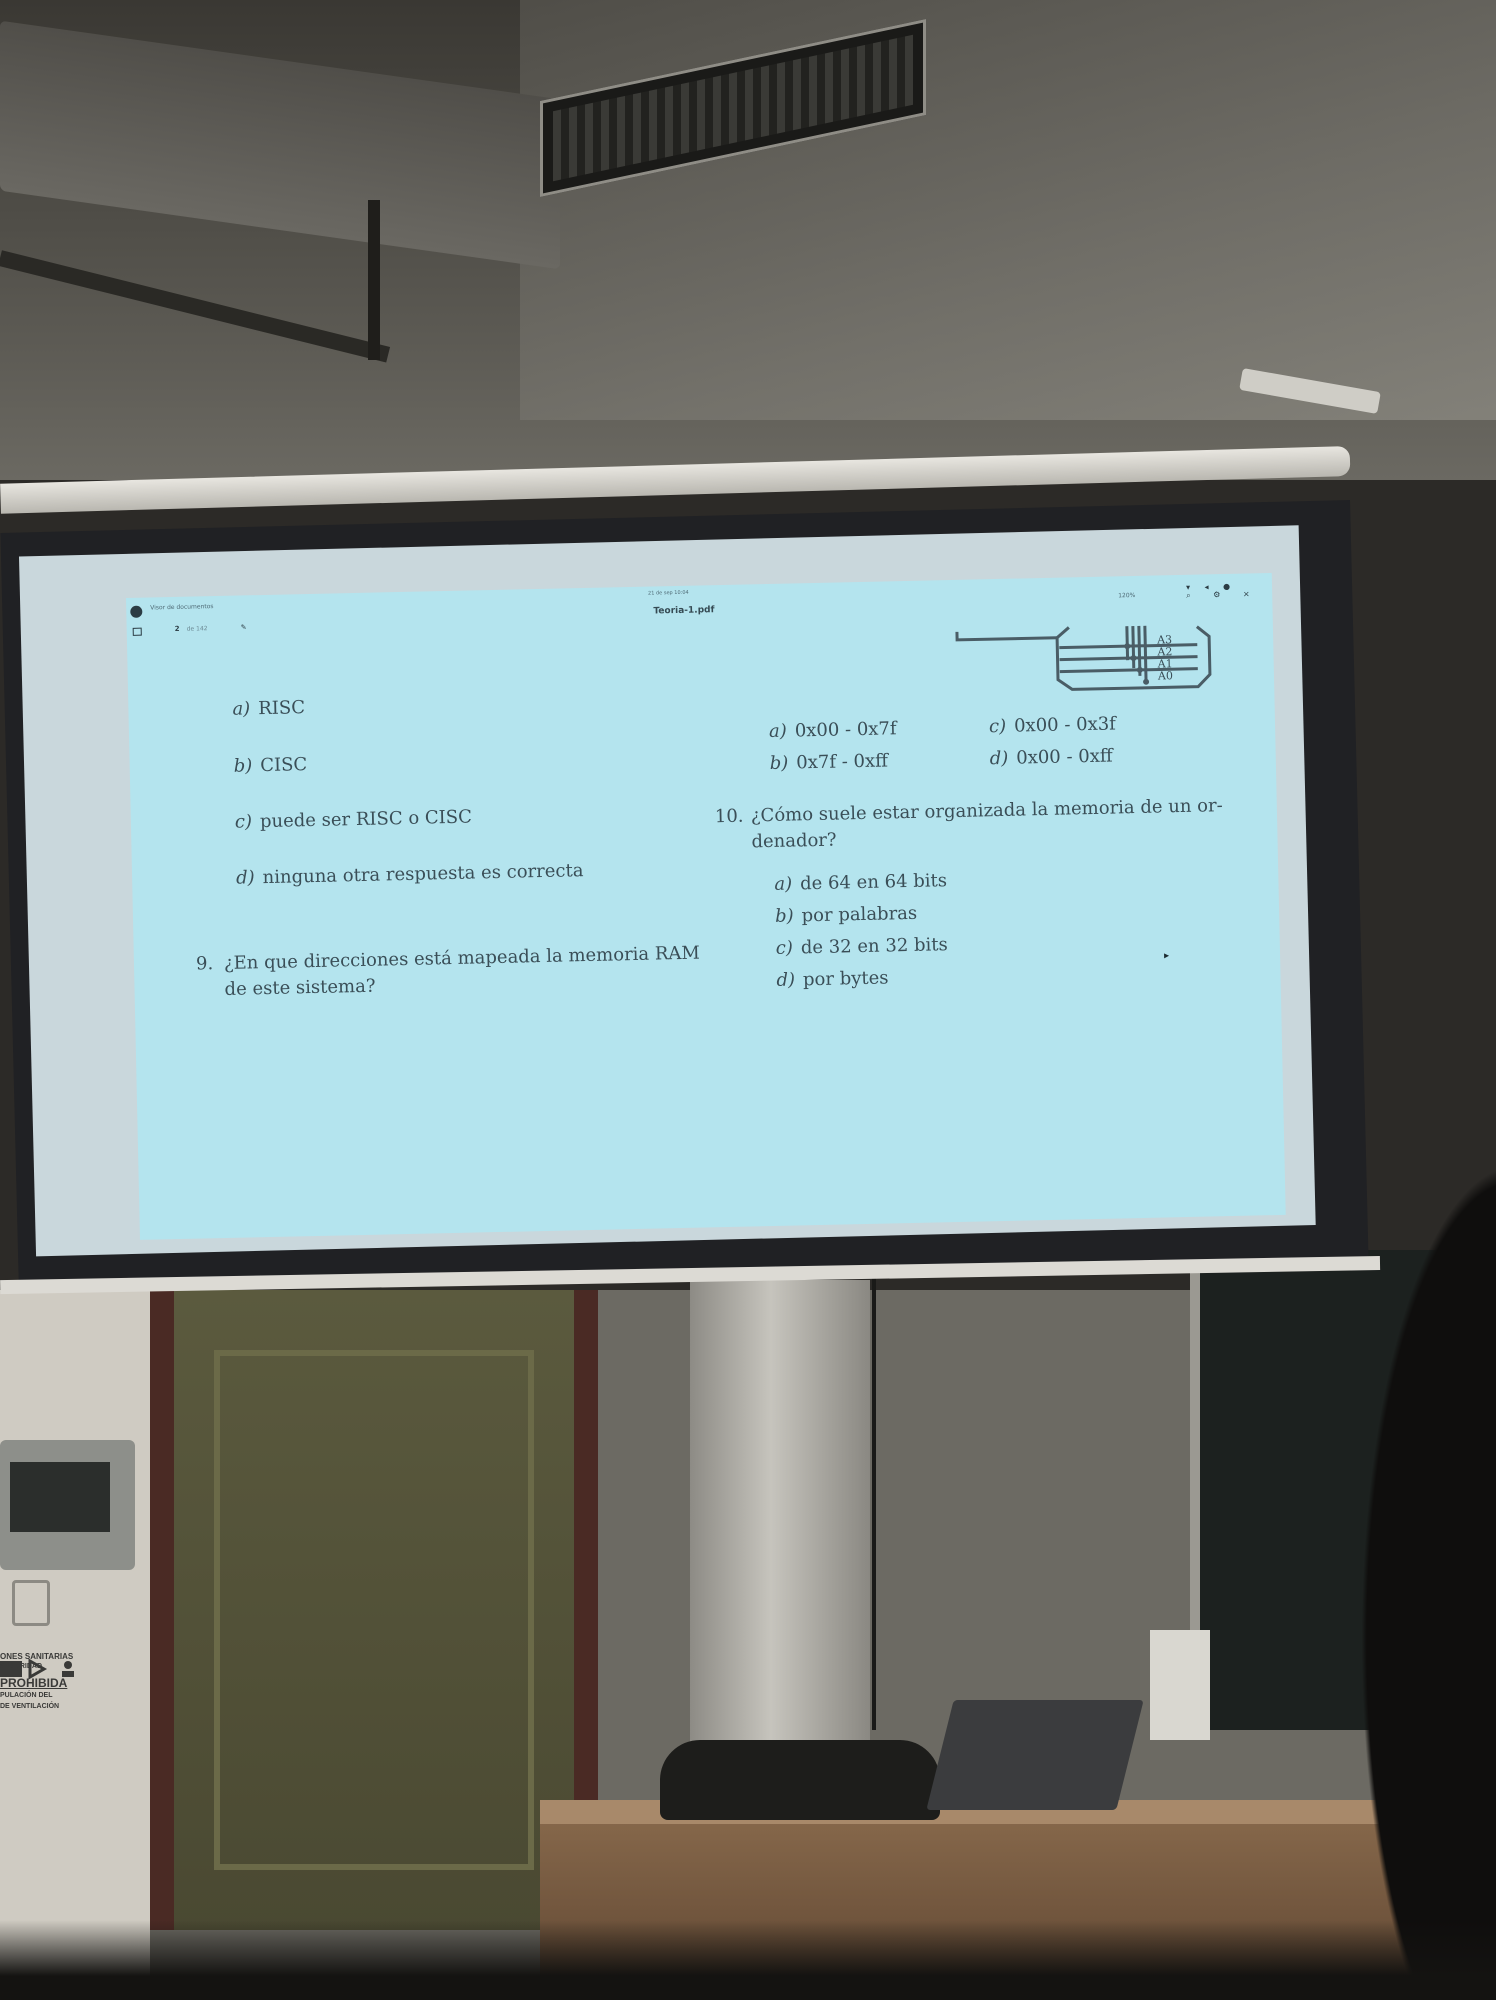  What do you see at coordinates (177, 629) in the screenshot?
I see `page-number-input: 2` at bounding box center [177, 629].